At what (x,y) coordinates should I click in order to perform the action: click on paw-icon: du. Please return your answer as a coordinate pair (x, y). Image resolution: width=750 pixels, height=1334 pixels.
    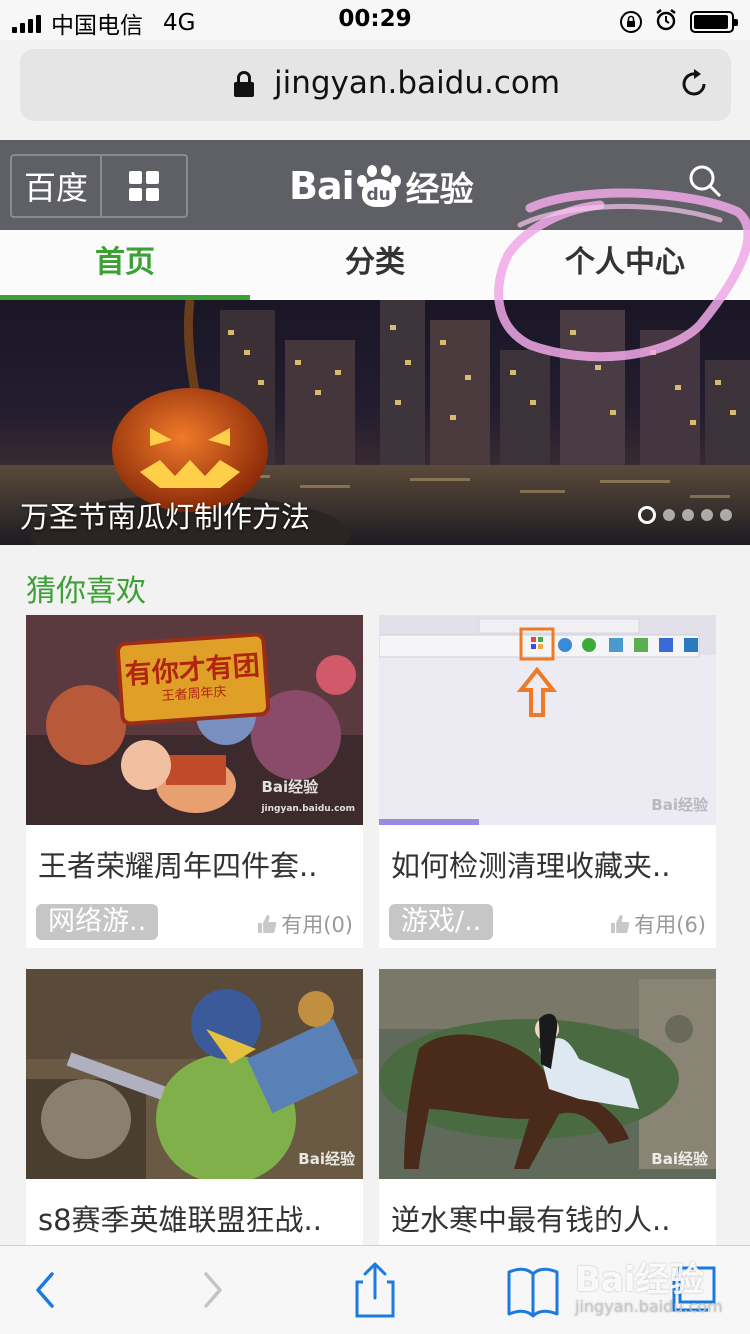
    Looking at the image, I should click on (379, 186).